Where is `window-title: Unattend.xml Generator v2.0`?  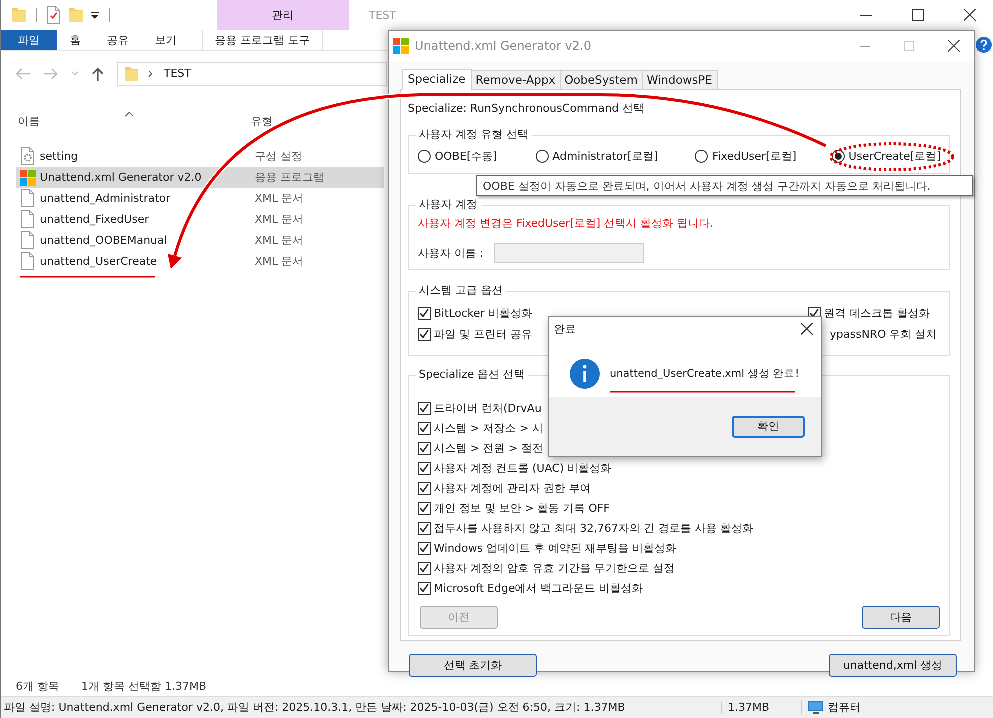
window-title: Unattend.xml Generator v2.0 is located at coordinates (503, 46).